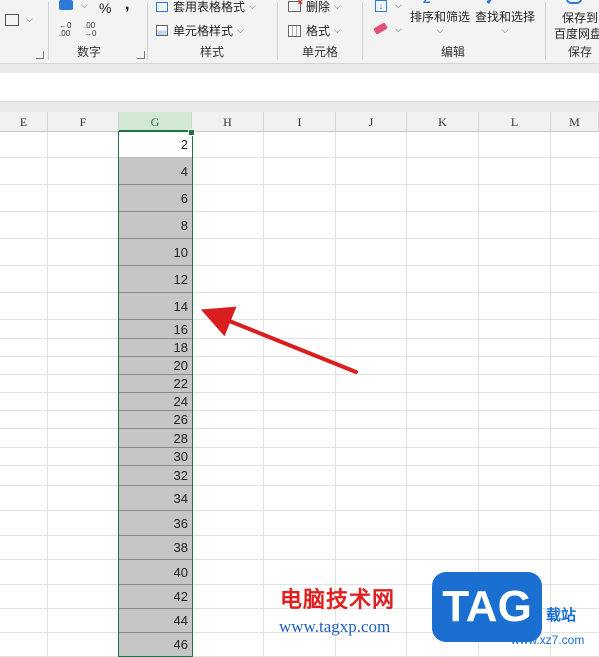 The image size is (599, 657). Describe the element at coordinates (561, 615) in the screenshot. I see `watermark-side-text: 载站` at that location.